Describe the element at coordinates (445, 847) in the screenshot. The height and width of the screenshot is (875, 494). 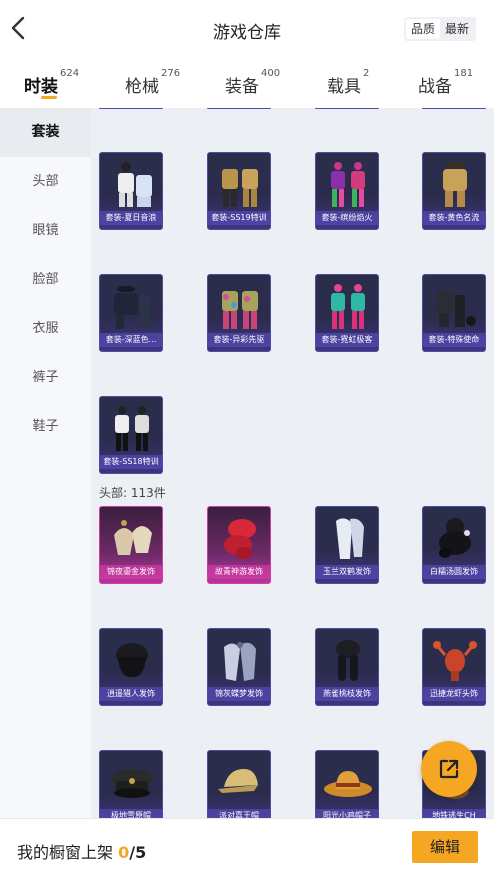
I see `edit-button: 编辑` at that location.